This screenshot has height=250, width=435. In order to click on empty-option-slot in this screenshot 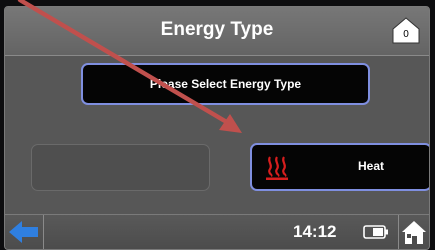, I will do `click(120, 167)`.